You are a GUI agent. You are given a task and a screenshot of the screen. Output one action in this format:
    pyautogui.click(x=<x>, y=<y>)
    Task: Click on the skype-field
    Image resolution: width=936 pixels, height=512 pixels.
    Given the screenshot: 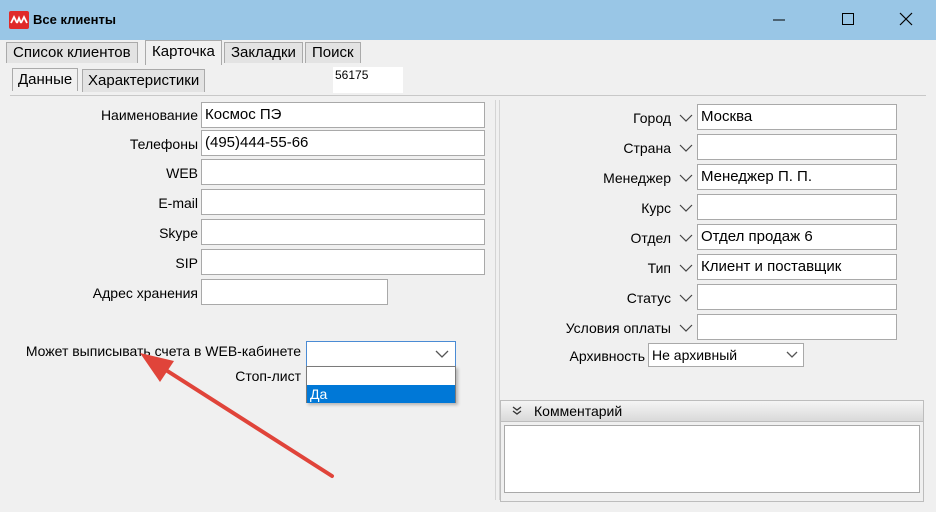 What is the action you would take?
    pyautogui.click(x=343, y=232)
    